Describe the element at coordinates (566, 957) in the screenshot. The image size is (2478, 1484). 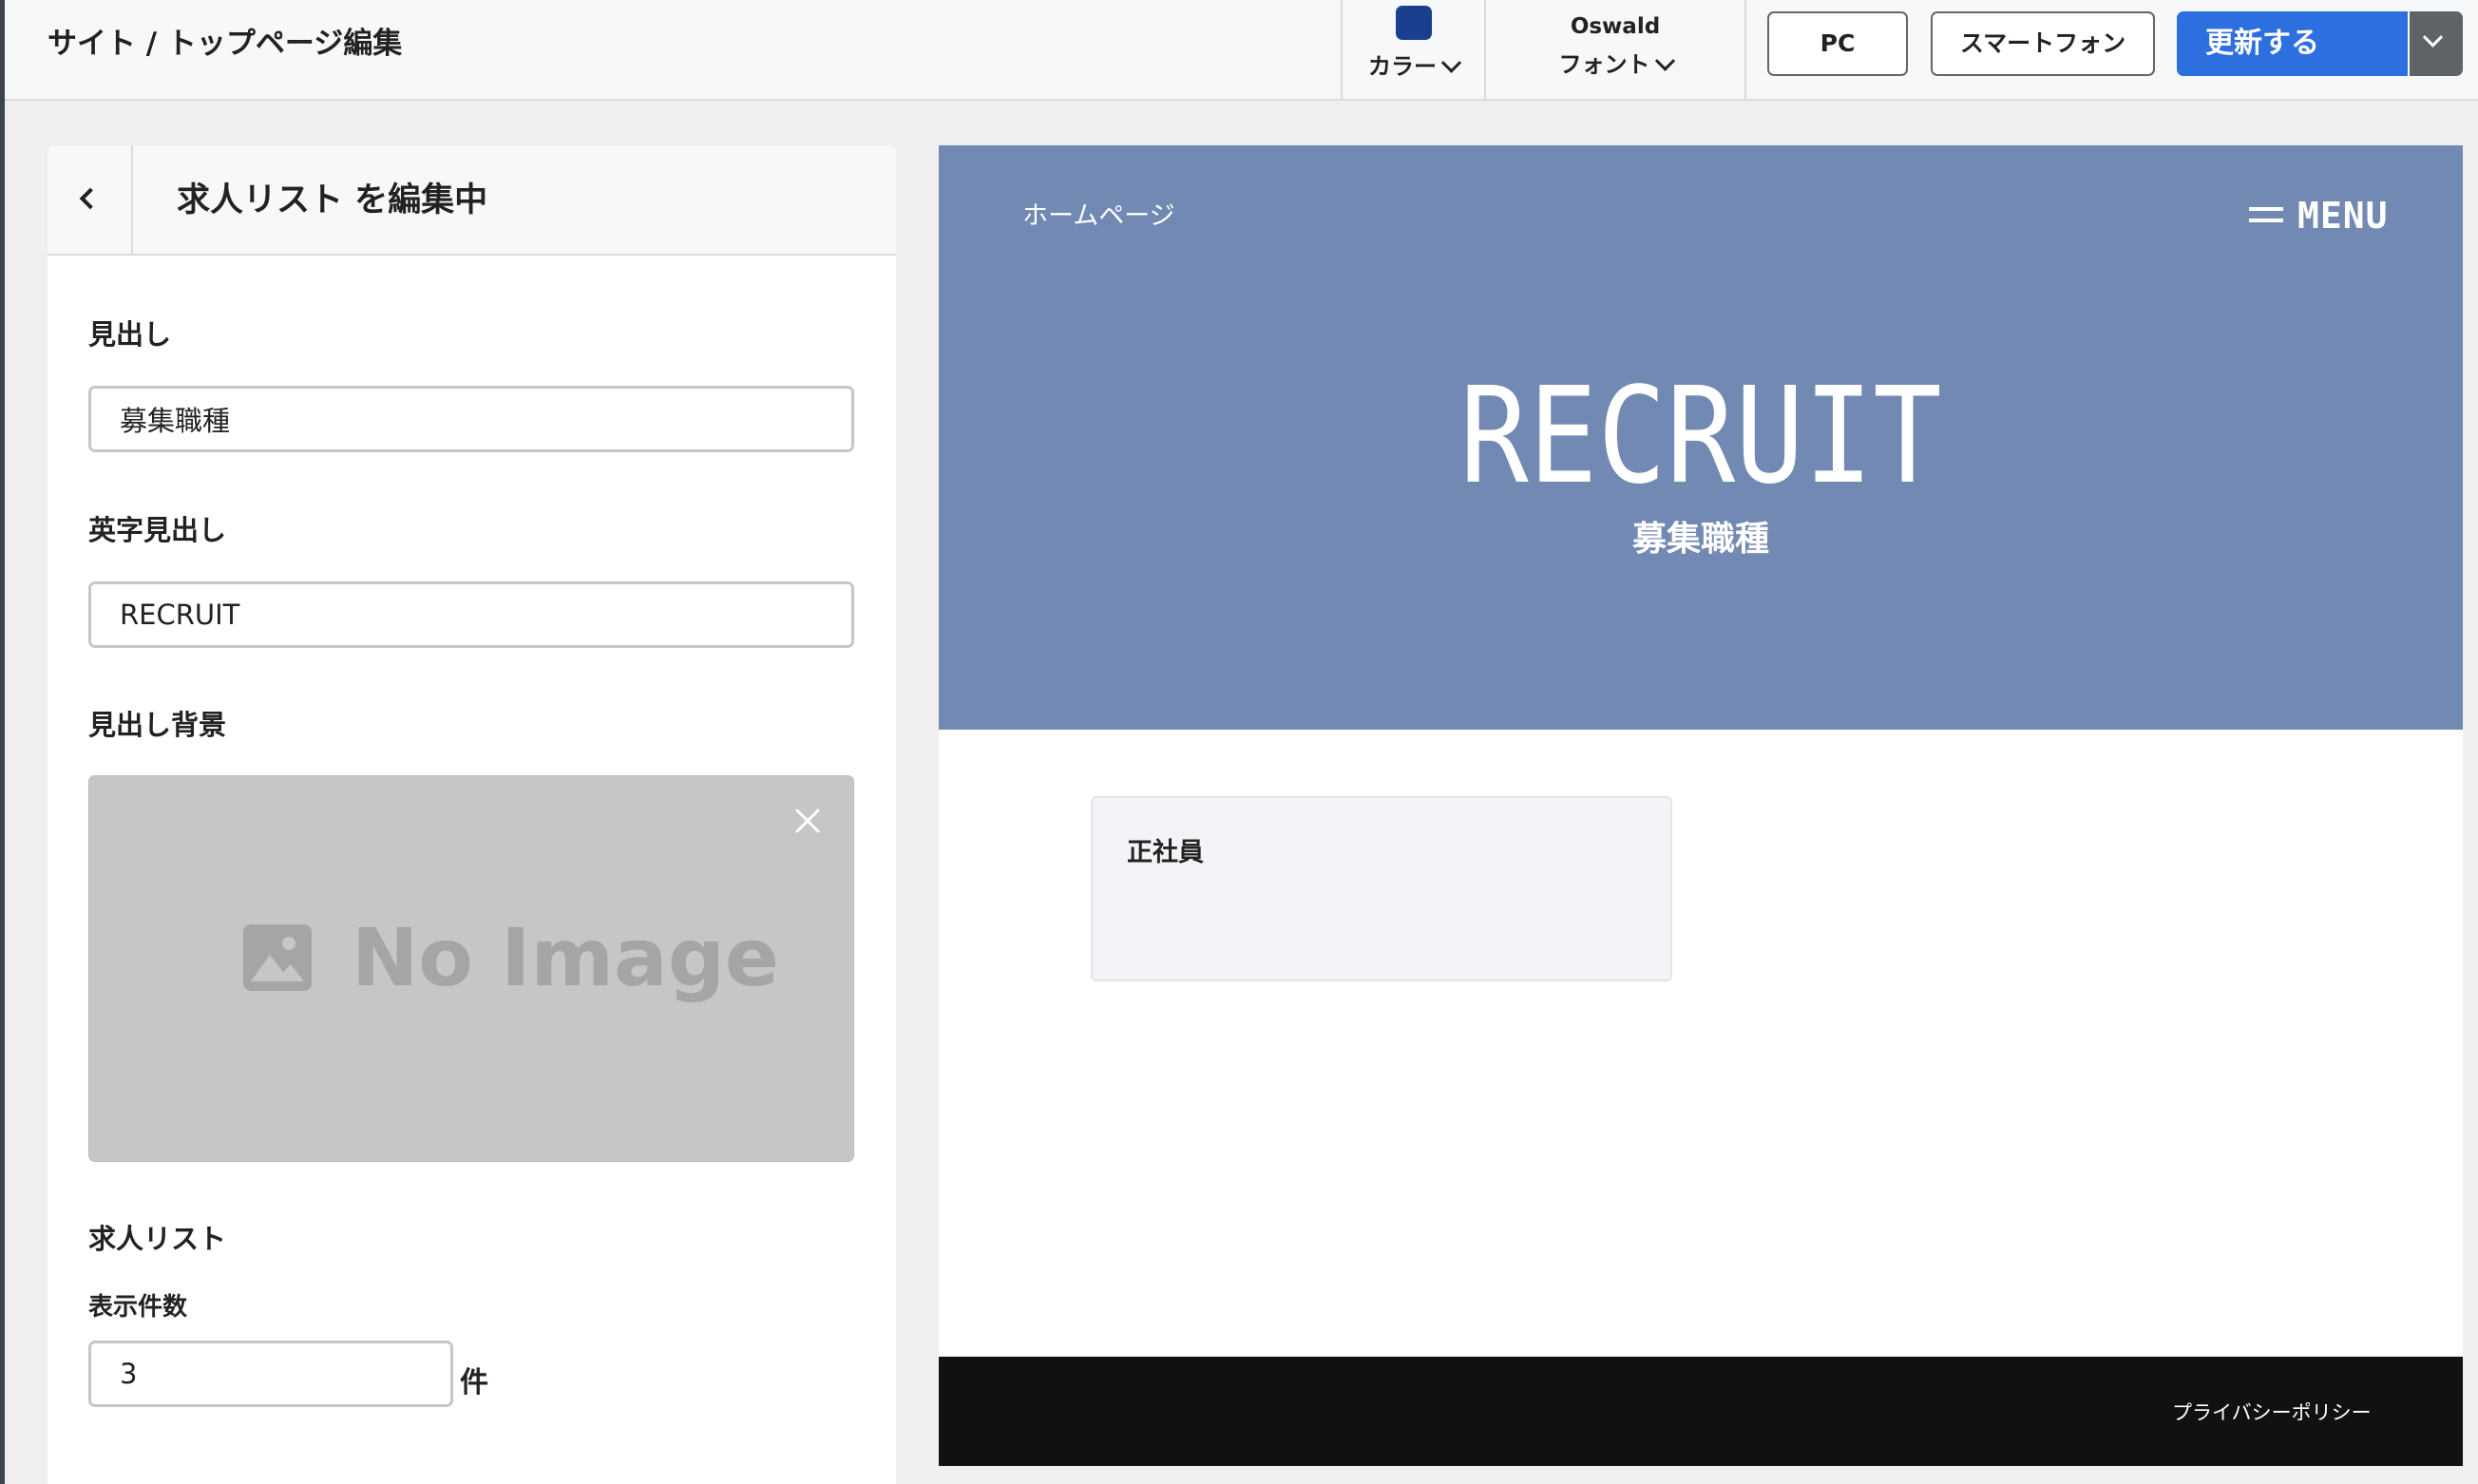
I see `no-image-text: No Image` at that location.